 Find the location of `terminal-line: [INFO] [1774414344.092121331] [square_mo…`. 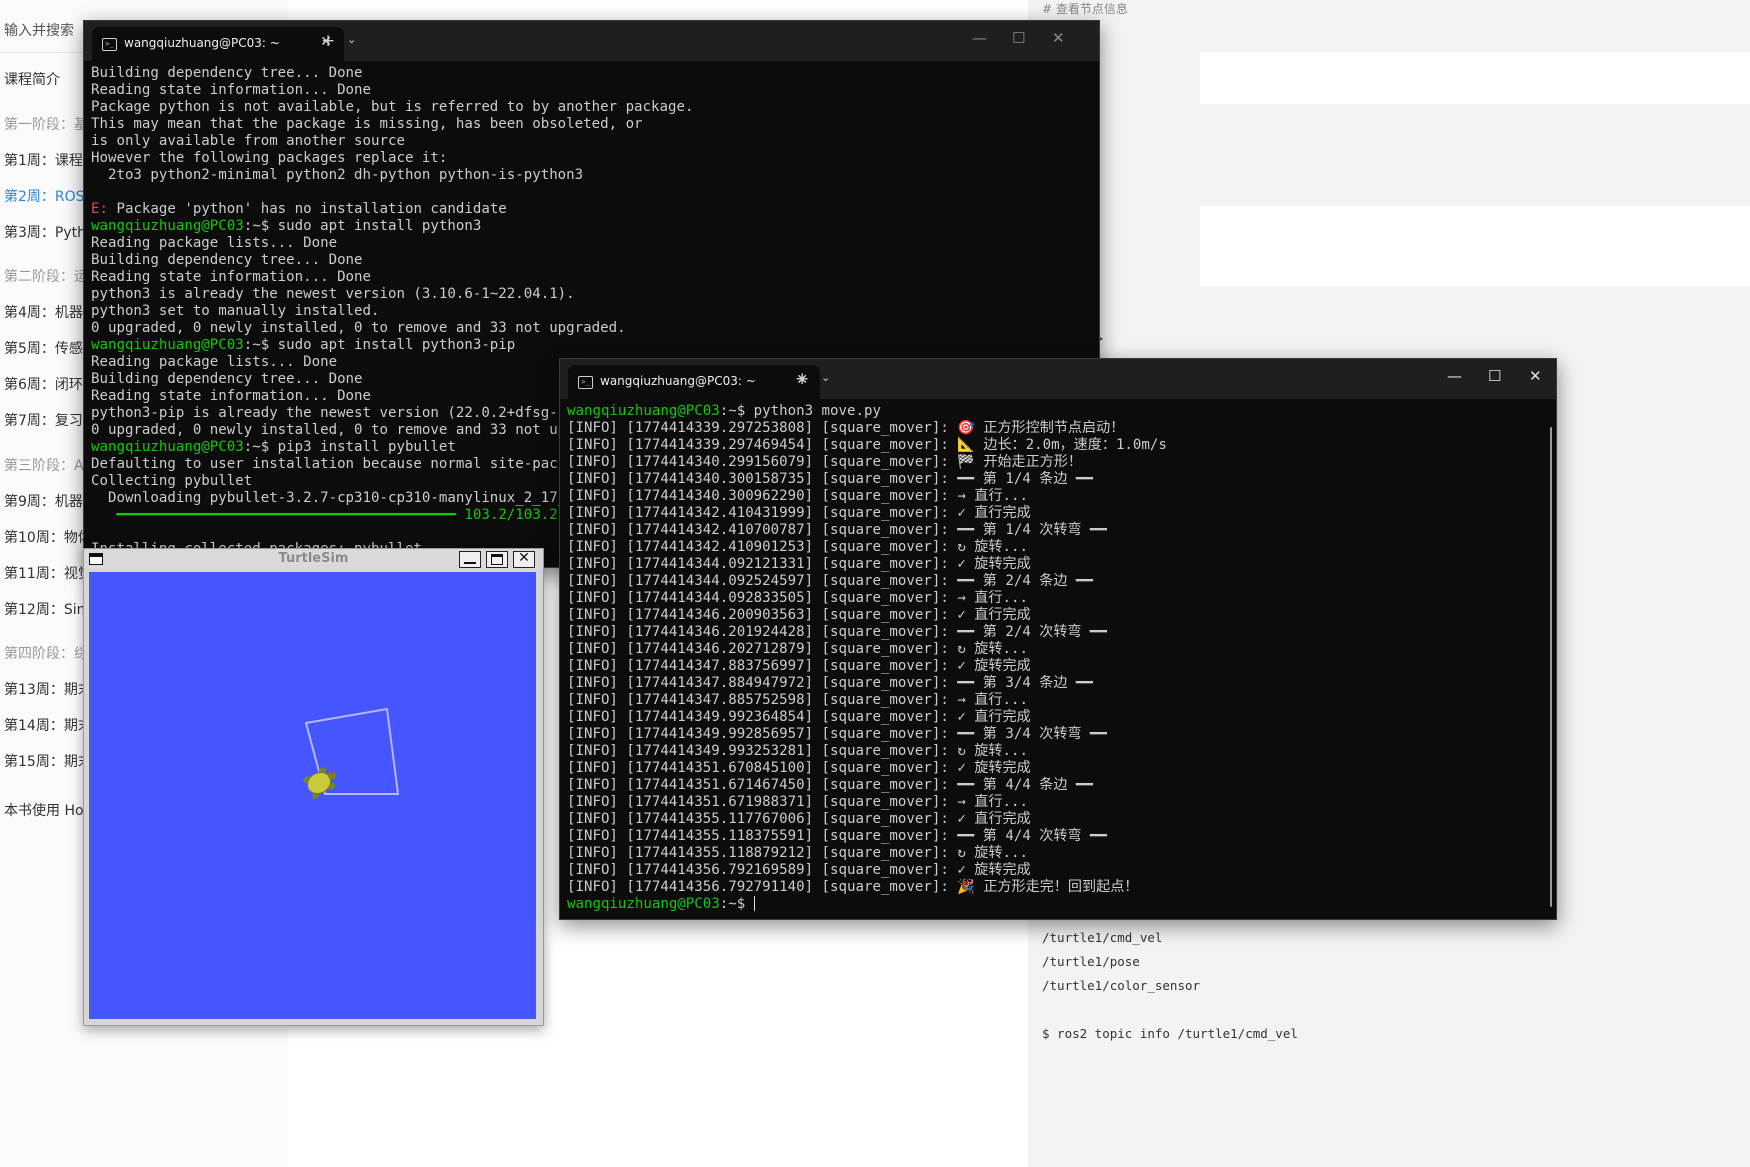

terminal-line: [INFO] [1774414344.092121331] [square_mo… is located at coordinates (1061, 564).